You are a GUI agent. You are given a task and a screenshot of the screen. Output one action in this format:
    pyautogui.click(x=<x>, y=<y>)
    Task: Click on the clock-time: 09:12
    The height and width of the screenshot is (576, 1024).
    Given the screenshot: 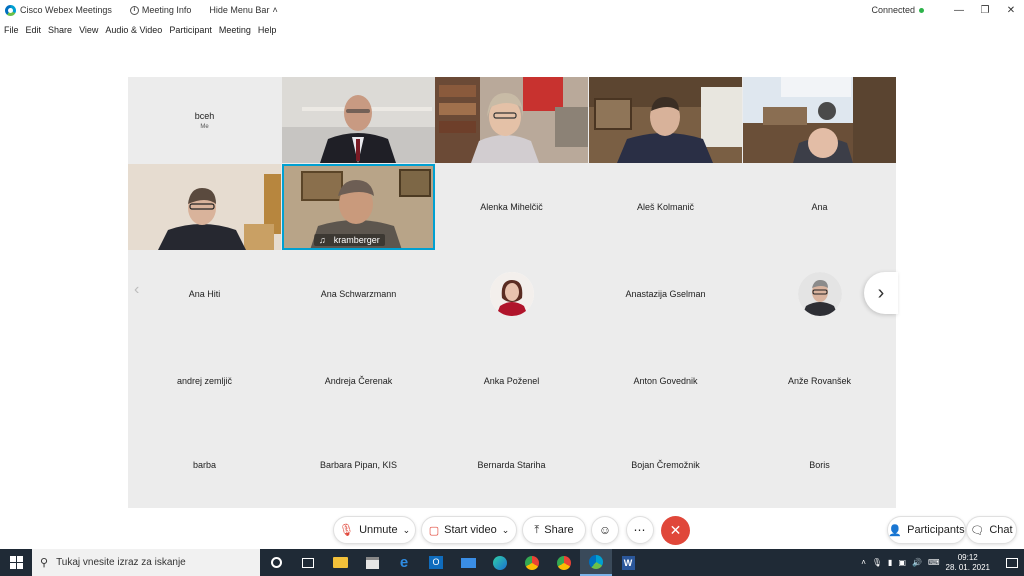 What is the action you would take?
    pyautogui.click(x=967, y=557)
    